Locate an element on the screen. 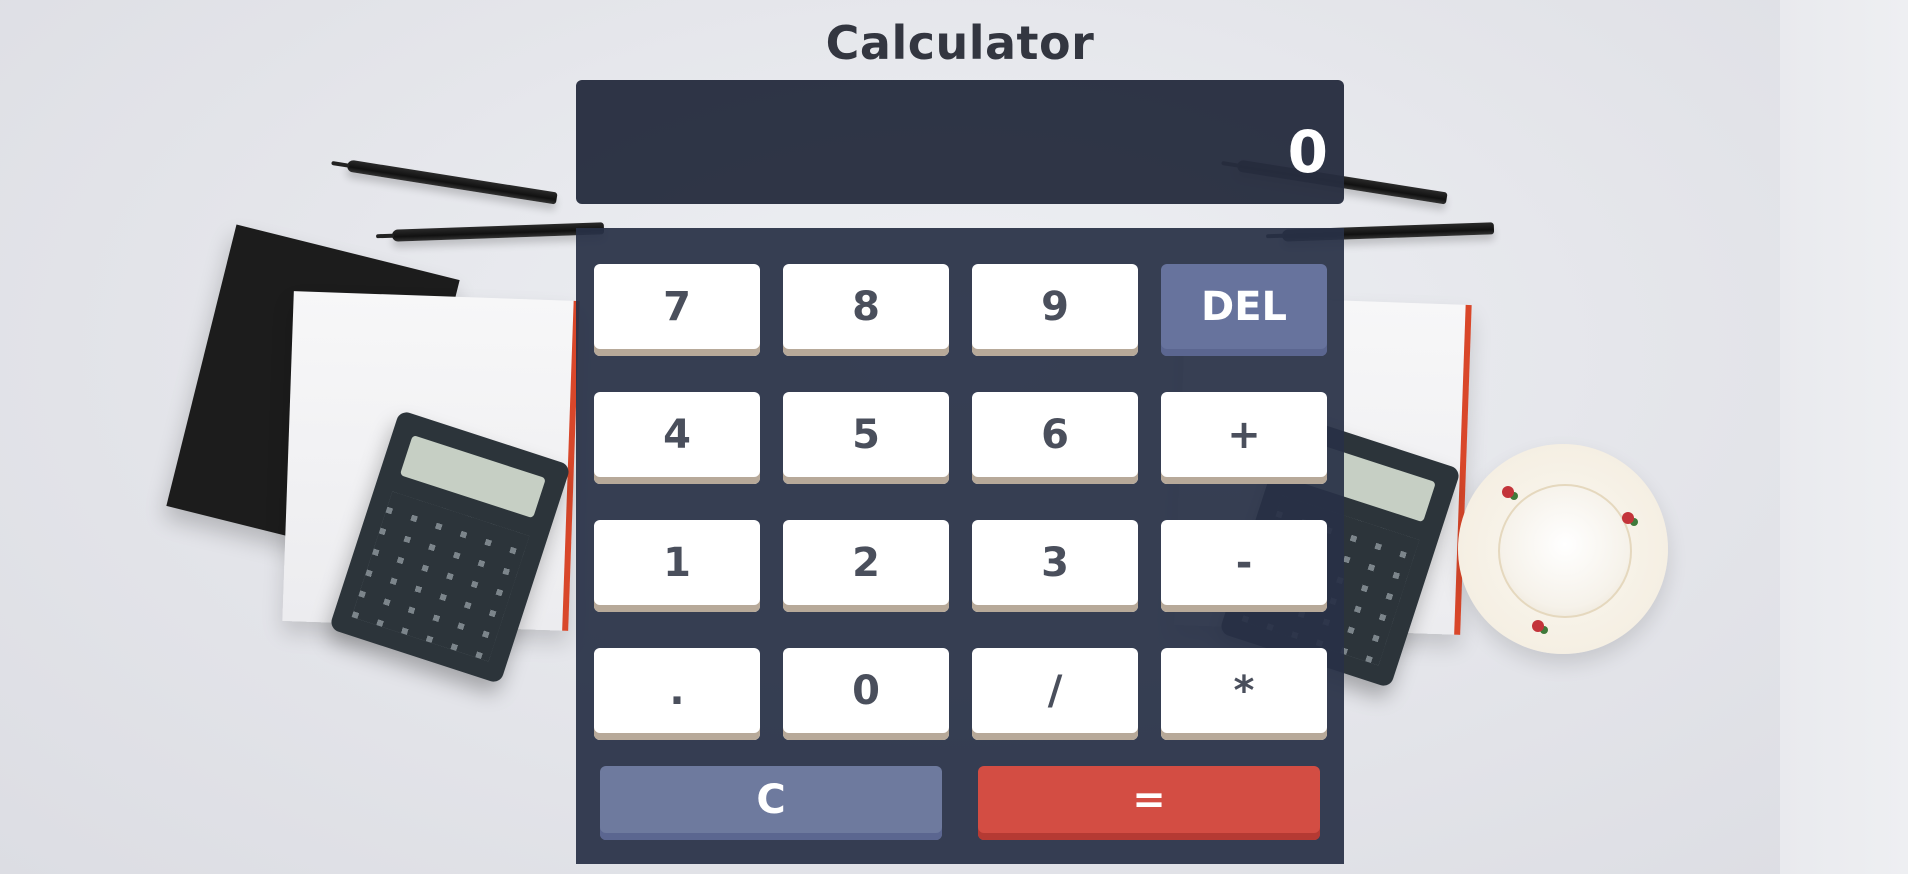 The width and height of the screenshot is (1908, 874). delete-button: DEL is located at coordinates (1244, 310).